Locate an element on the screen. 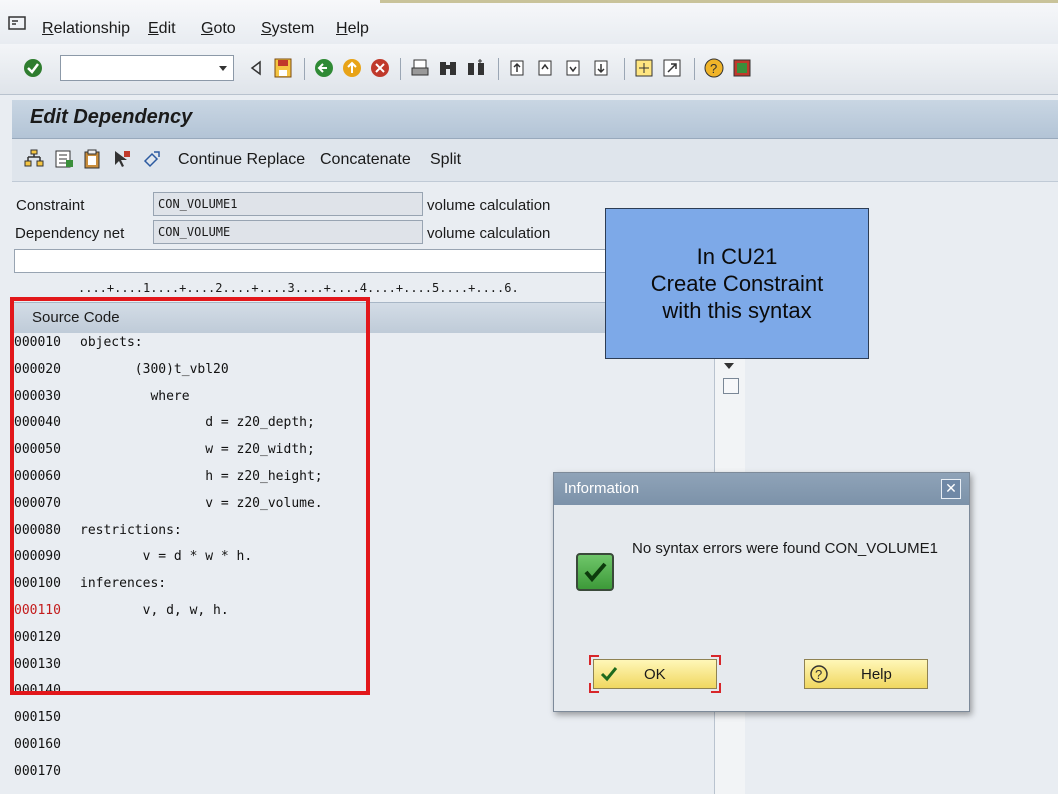  page-title: Edit Dependency is located at coordinates (111, 117).